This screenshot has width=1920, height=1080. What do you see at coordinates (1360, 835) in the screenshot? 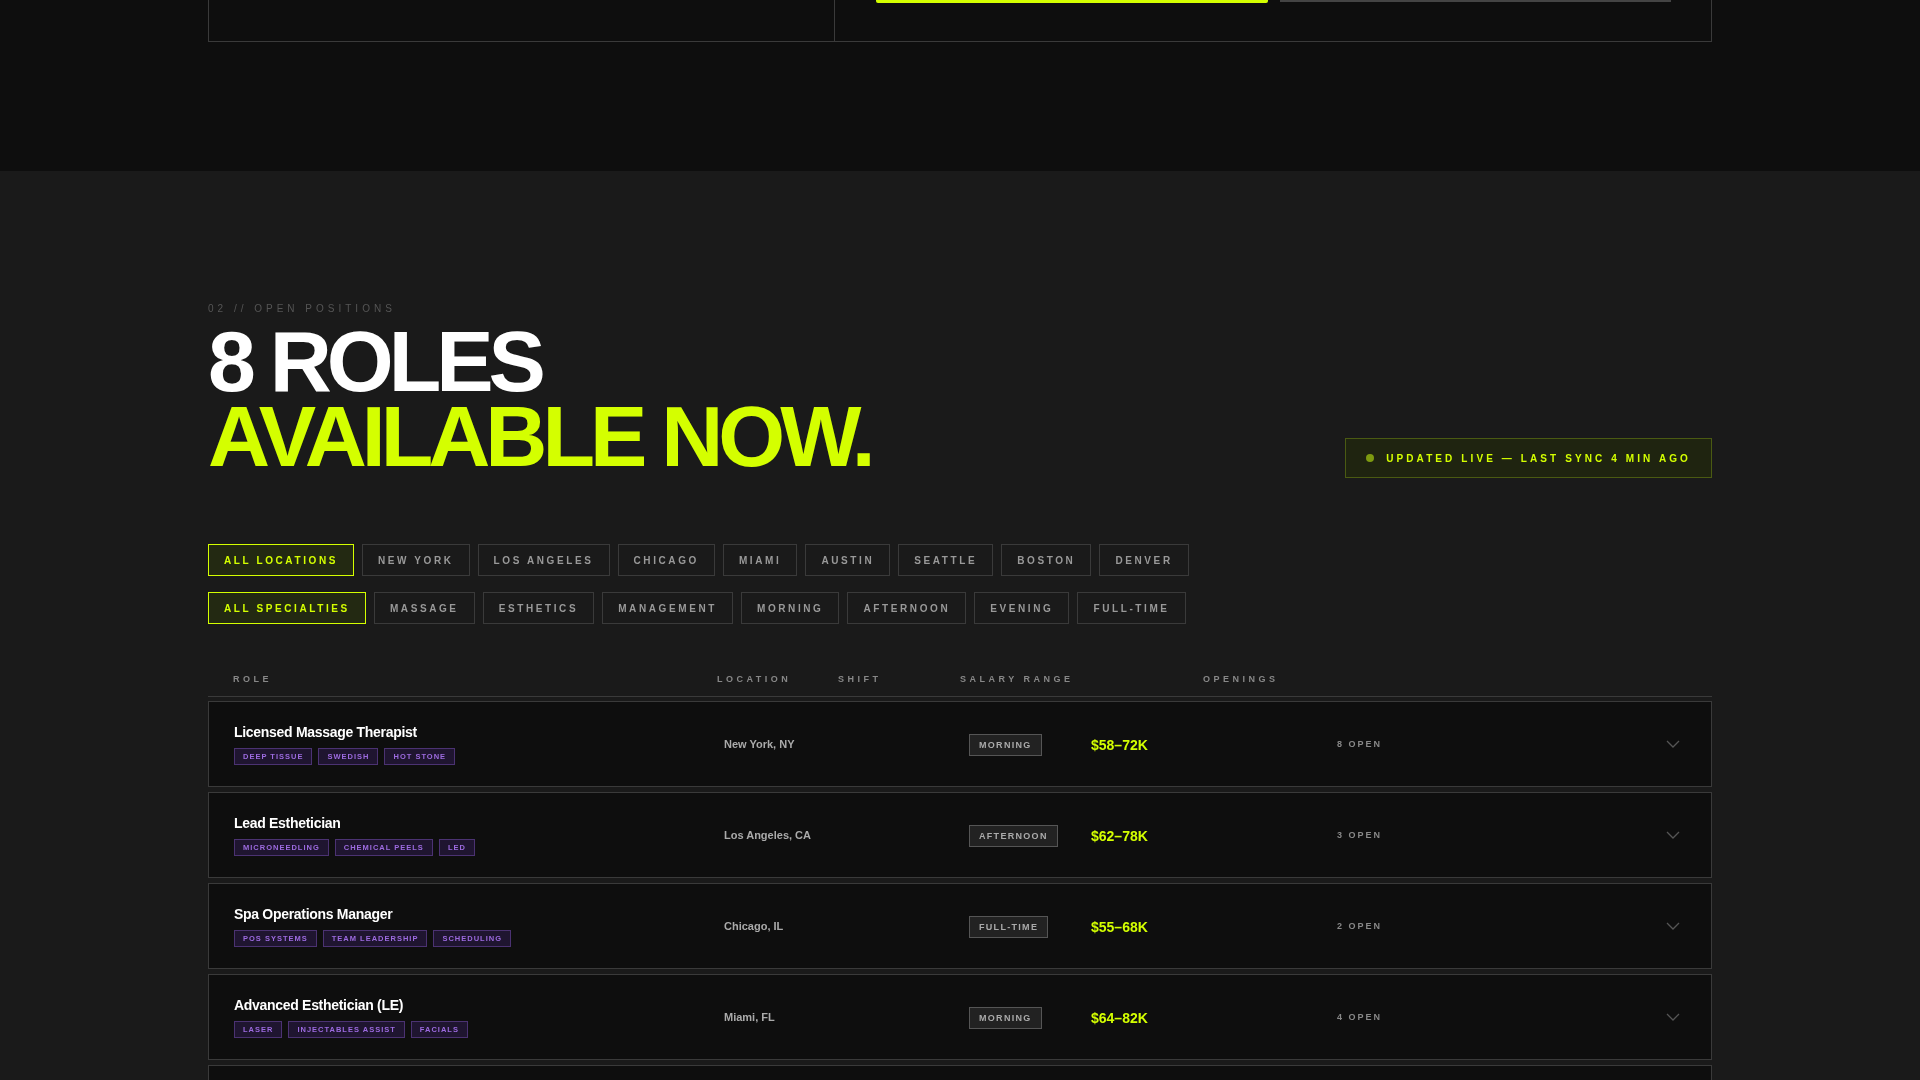
I see `openings-text: 3 OPEN` at bounding box center [1360, 835].